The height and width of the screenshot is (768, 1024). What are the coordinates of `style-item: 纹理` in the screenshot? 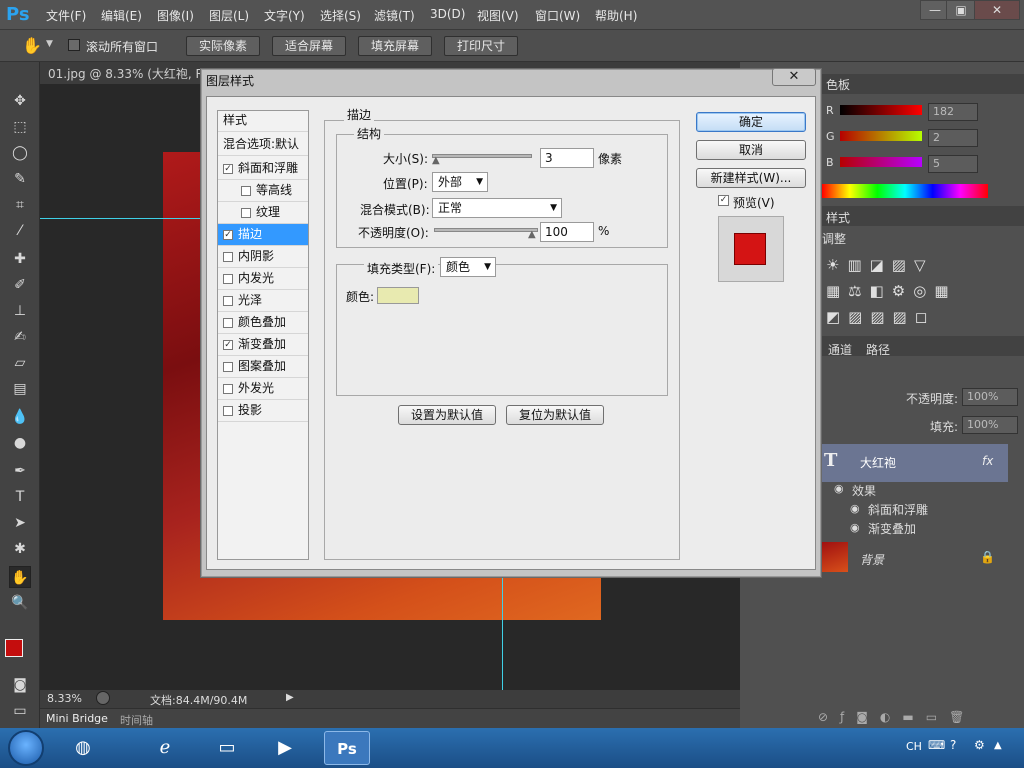 It's located at (263, 213).